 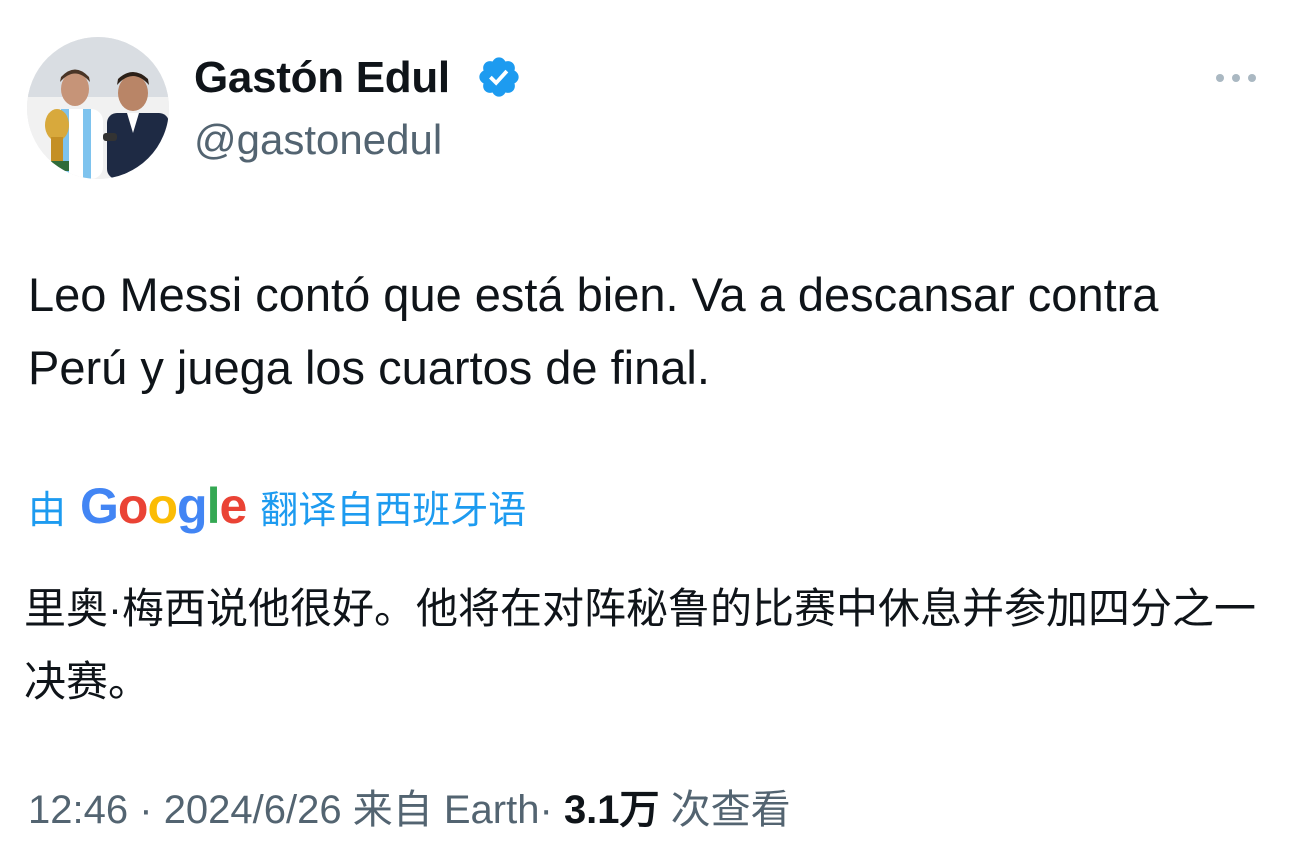 I want to click on tweet-time: 12:46, so click(x=78, y=810).